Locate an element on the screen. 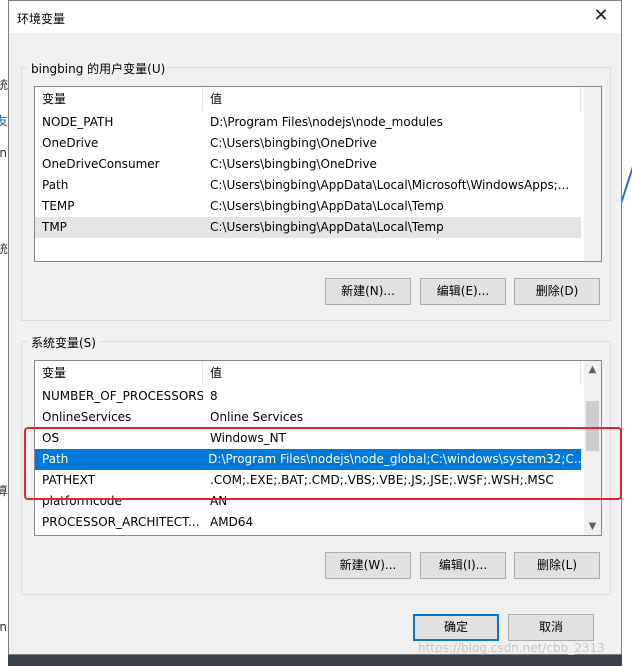 The image size is (632, 666). table-row: TEMP C:\Users\bingbing\AppData\Local\Temp is located at coordinates (308, 206).